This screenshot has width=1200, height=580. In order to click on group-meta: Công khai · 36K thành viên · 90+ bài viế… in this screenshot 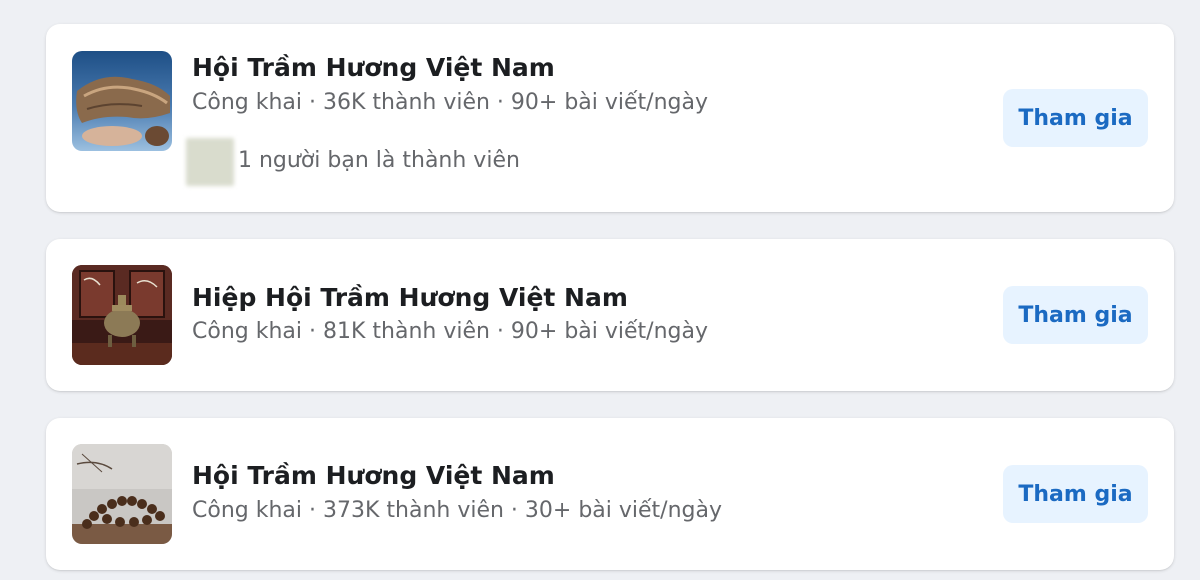, I will do `click(450, 102)`.